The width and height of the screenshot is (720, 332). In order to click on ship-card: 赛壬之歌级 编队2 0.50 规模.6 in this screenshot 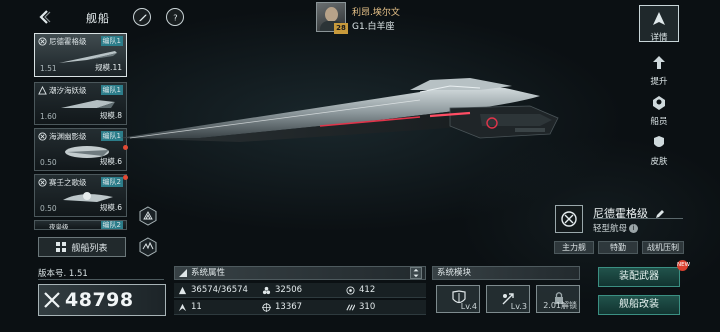, I will do `click(80, 195)`.